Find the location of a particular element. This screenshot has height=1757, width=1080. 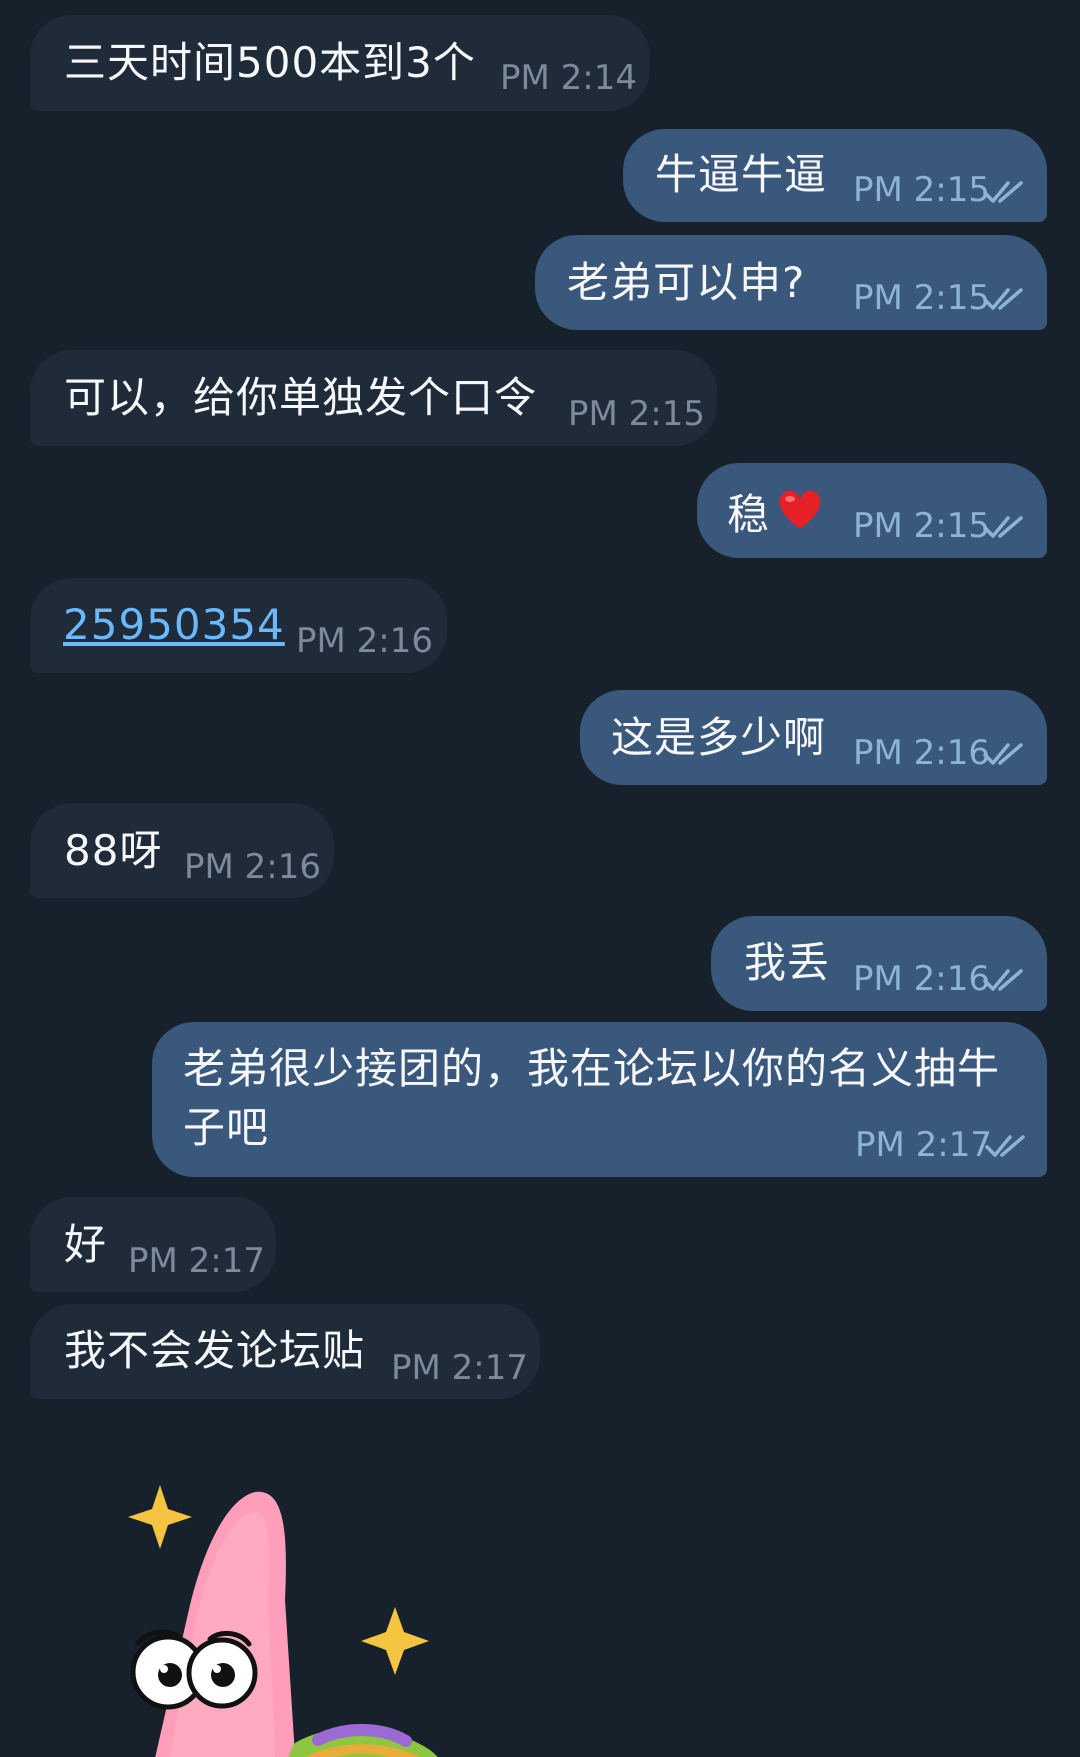

message-text: 牛逼牛逼 is located at coordinates (741, 174).